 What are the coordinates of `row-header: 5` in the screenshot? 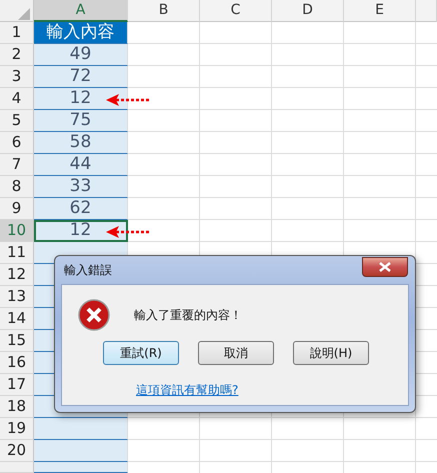 It's located at (17, 121).